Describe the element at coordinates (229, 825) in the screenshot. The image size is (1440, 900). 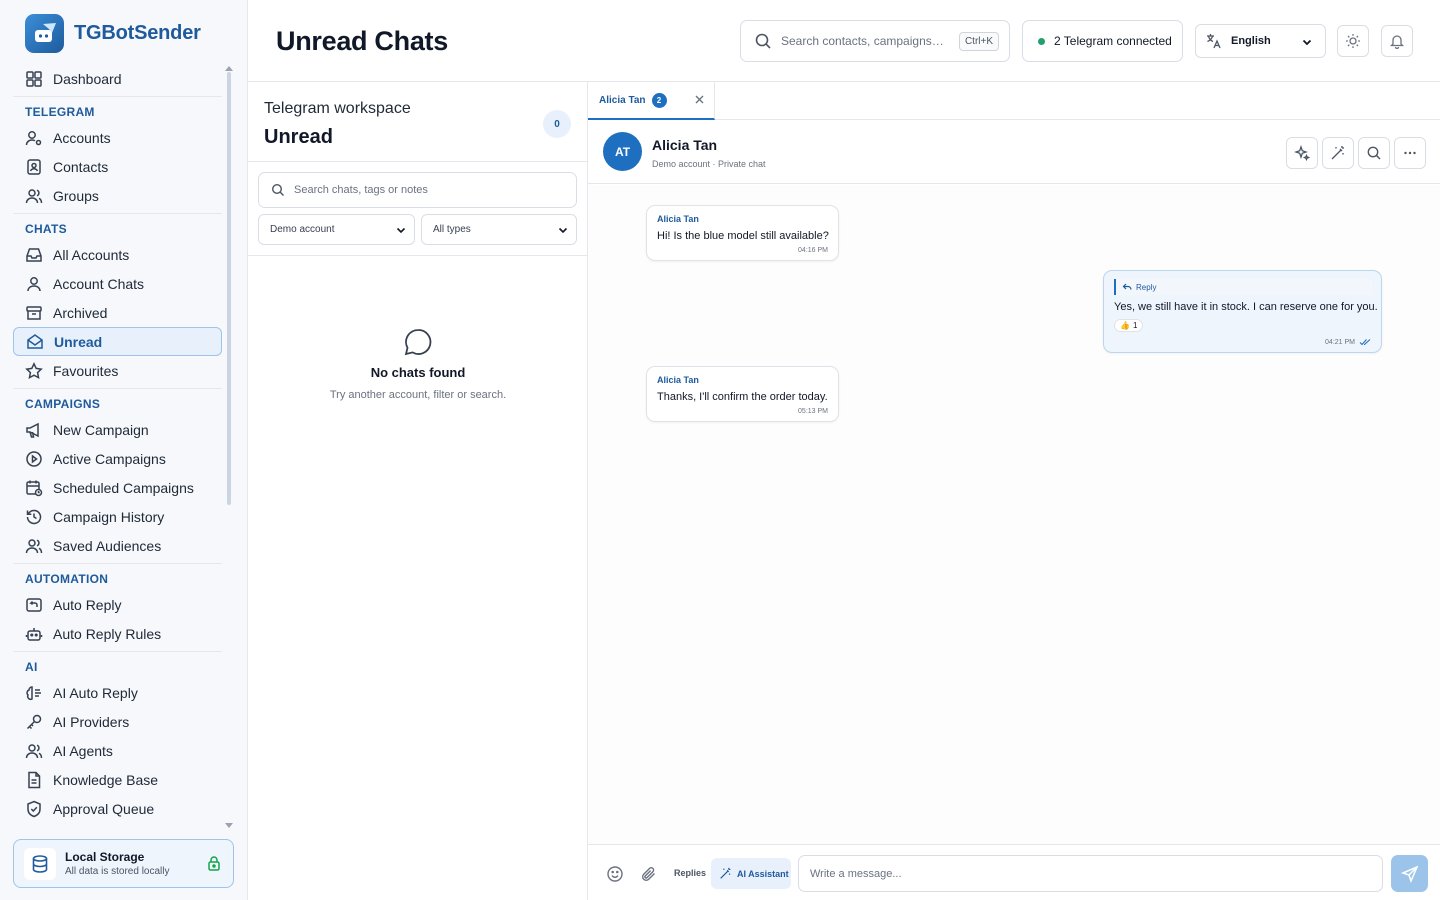
I see `scroll-down-arrow` at that location.